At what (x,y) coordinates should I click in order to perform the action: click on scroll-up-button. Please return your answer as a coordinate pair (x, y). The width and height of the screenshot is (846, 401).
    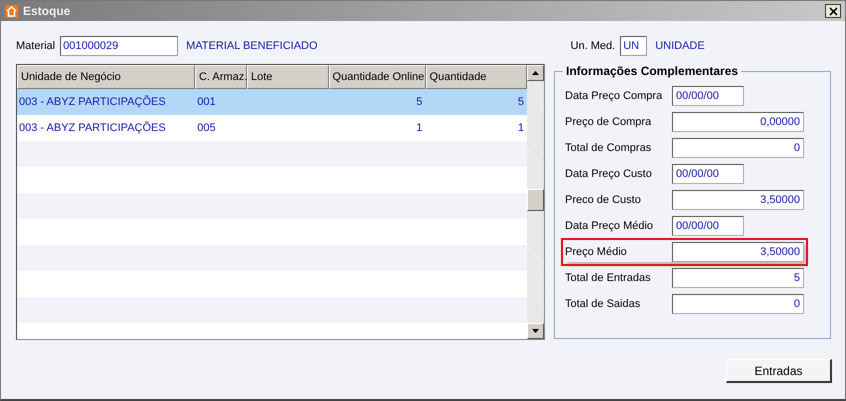
    Looking at the image, I should click on (535, 73).